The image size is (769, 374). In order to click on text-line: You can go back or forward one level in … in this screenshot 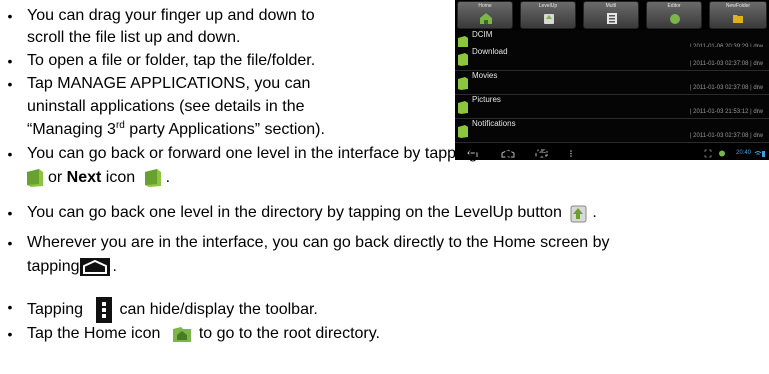, I will do `click(315, 154)`.